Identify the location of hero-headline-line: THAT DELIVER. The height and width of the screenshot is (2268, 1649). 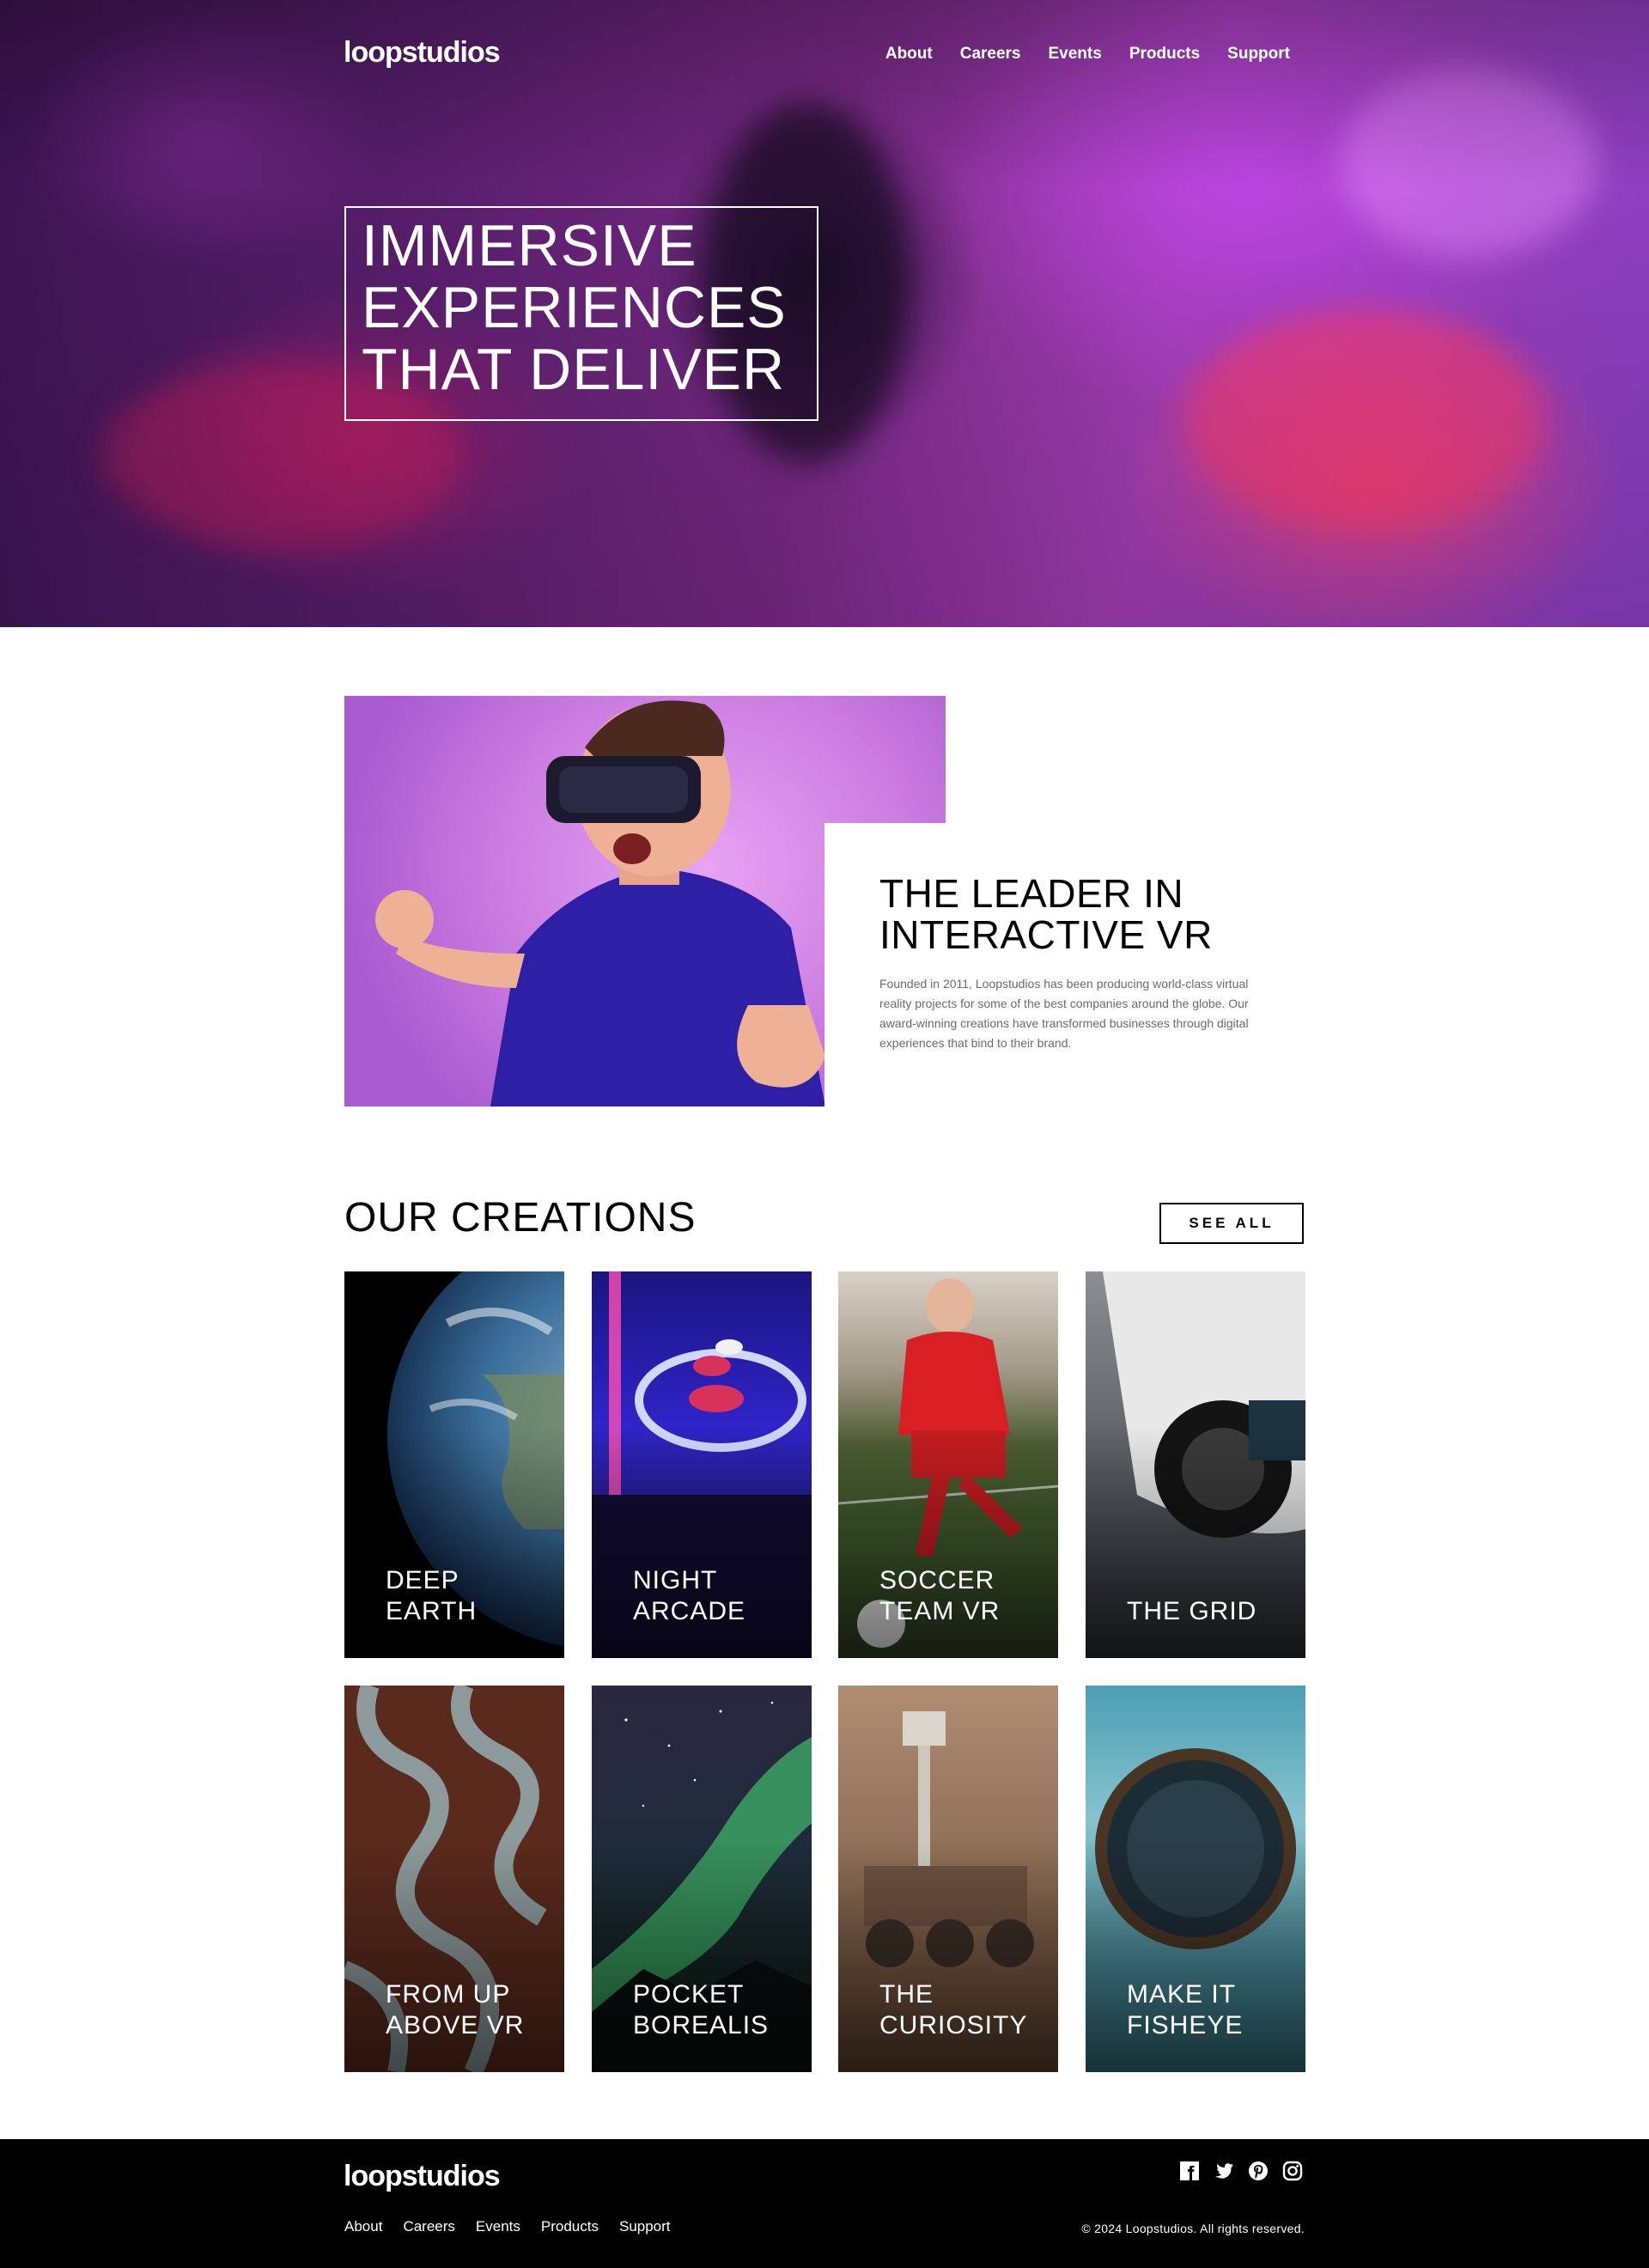
(574, 369).